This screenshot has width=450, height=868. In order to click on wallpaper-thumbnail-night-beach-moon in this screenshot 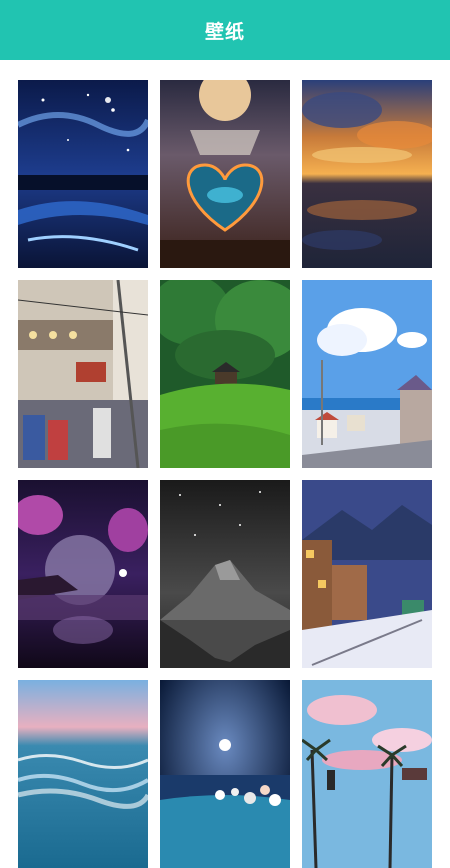, I will do `click(225, 774)`.